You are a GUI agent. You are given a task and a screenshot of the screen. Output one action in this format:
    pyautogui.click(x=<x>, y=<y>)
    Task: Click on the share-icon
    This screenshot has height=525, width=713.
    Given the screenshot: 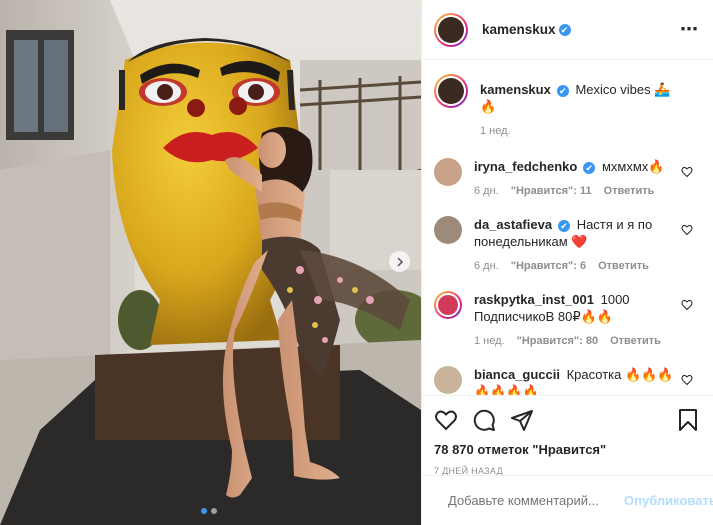 What is the action you would take?
    pyautogui.click(x=522, y=420)
    